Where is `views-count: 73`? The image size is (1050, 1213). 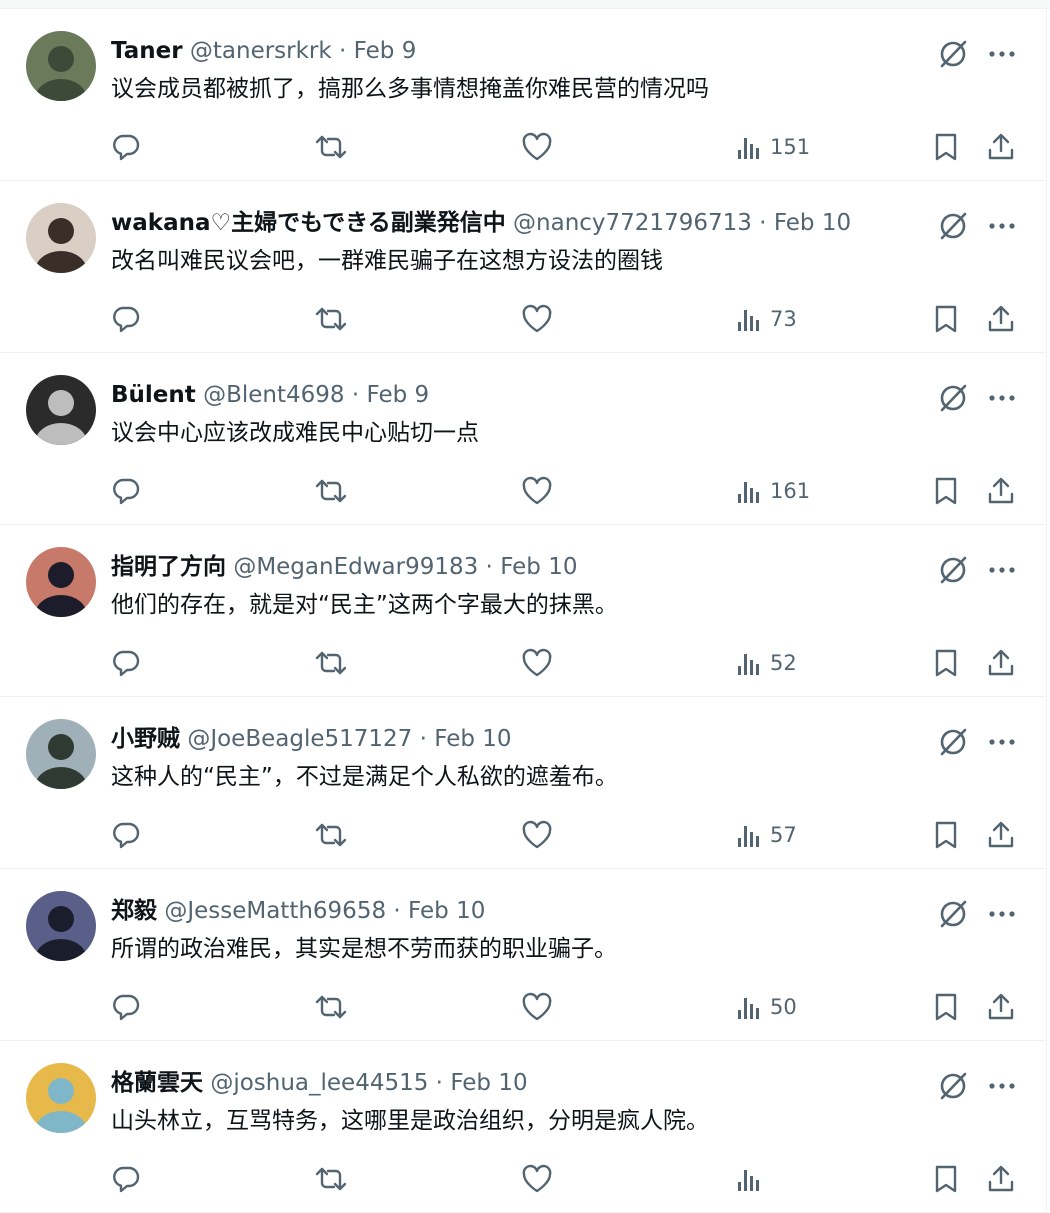
views-count: 73 is located at coordinates (783, 319).